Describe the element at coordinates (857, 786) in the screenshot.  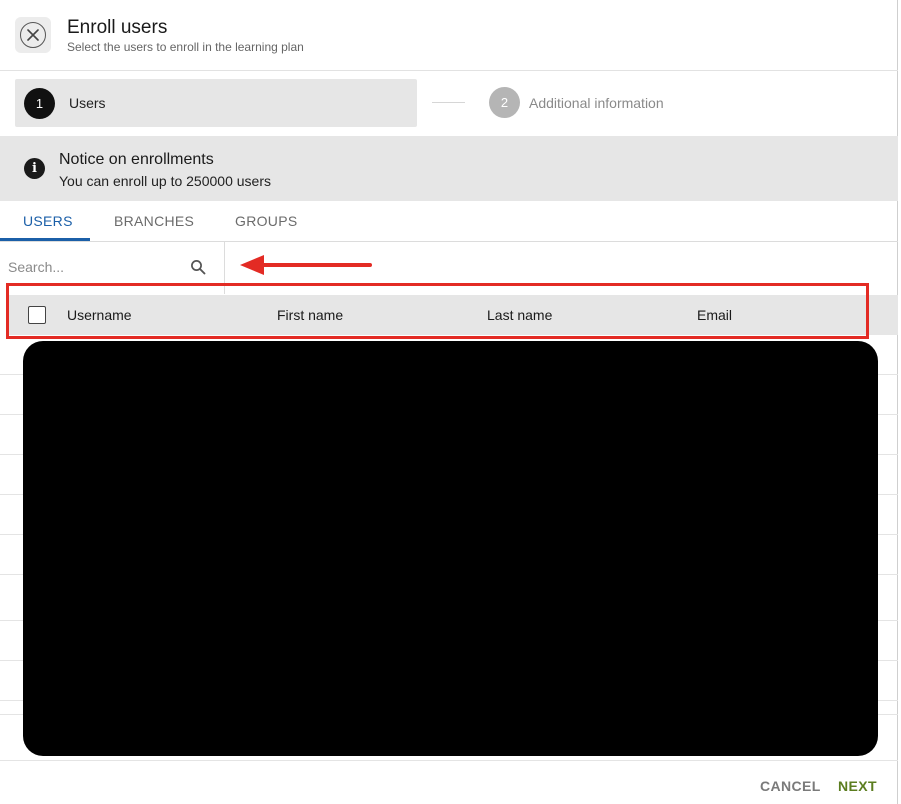
I see `next-button: NEXT` at that location.